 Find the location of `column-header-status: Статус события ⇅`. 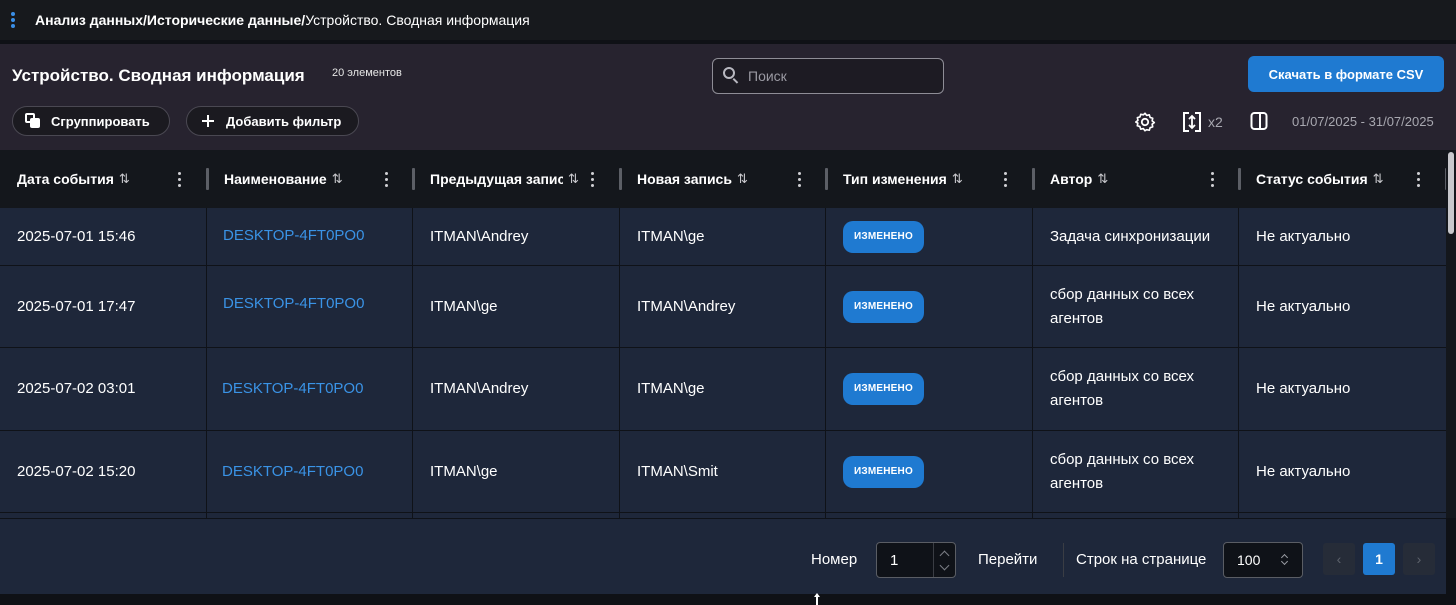

column-header-status: Статус события ⇅ is located at coordinates (1342, 179).